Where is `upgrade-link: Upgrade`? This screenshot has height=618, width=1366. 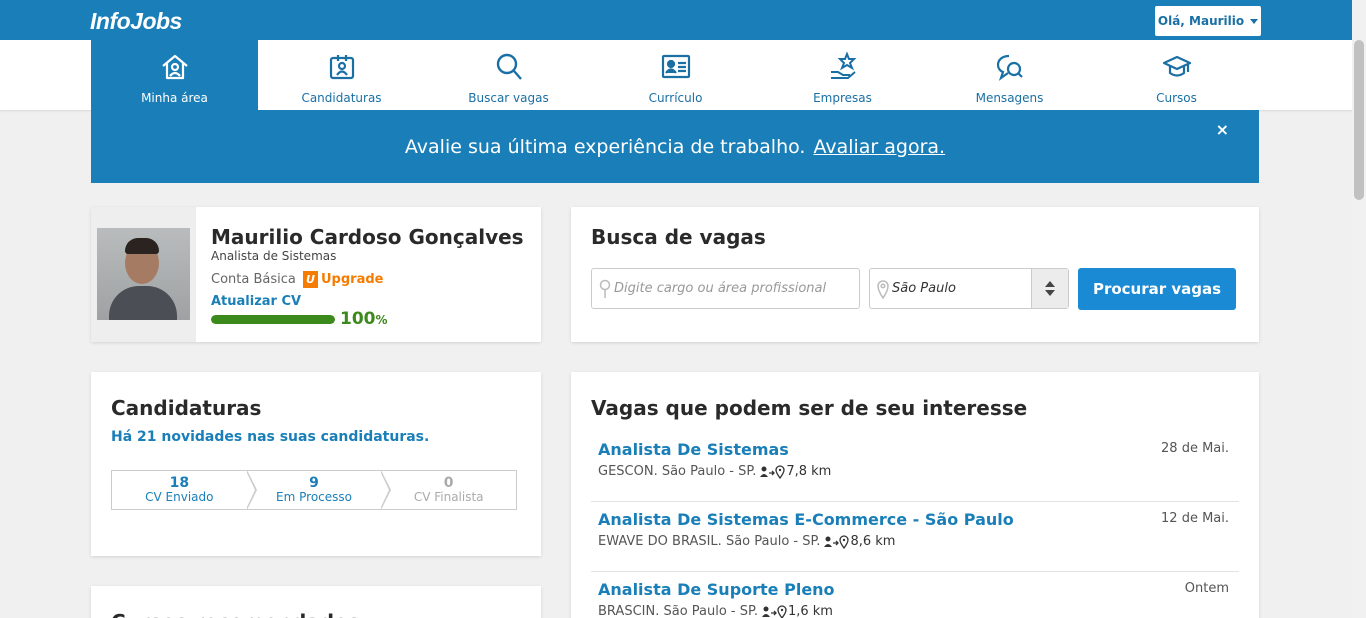
upgrade-link: Upgrade is located at coordinates (352, 279).